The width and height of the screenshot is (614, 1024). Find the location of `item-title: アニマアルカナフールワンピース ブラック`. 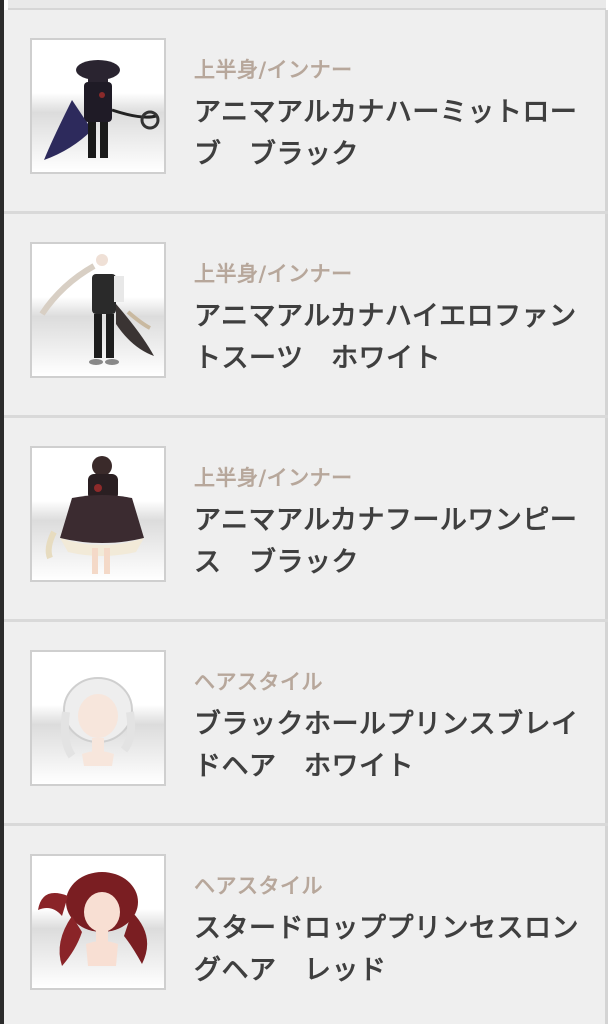

item-title: アニマアルカナフールワンピース ブラック is located at coordinates (386, 541).